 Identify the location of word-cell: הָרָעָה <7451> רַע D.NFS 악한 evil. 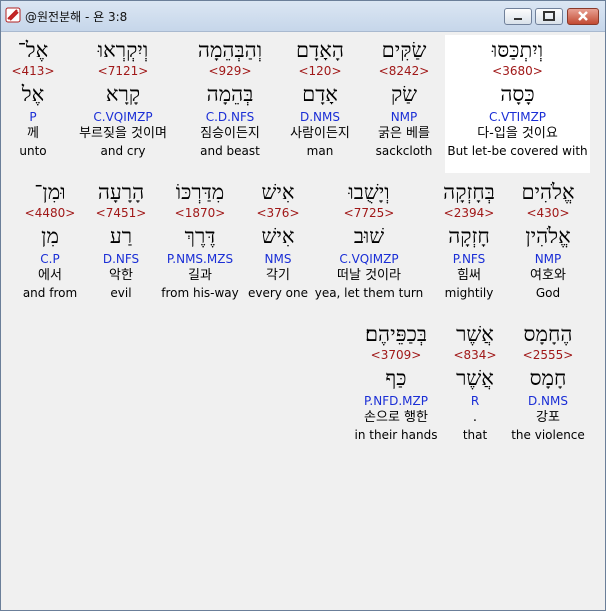
(121, 240).